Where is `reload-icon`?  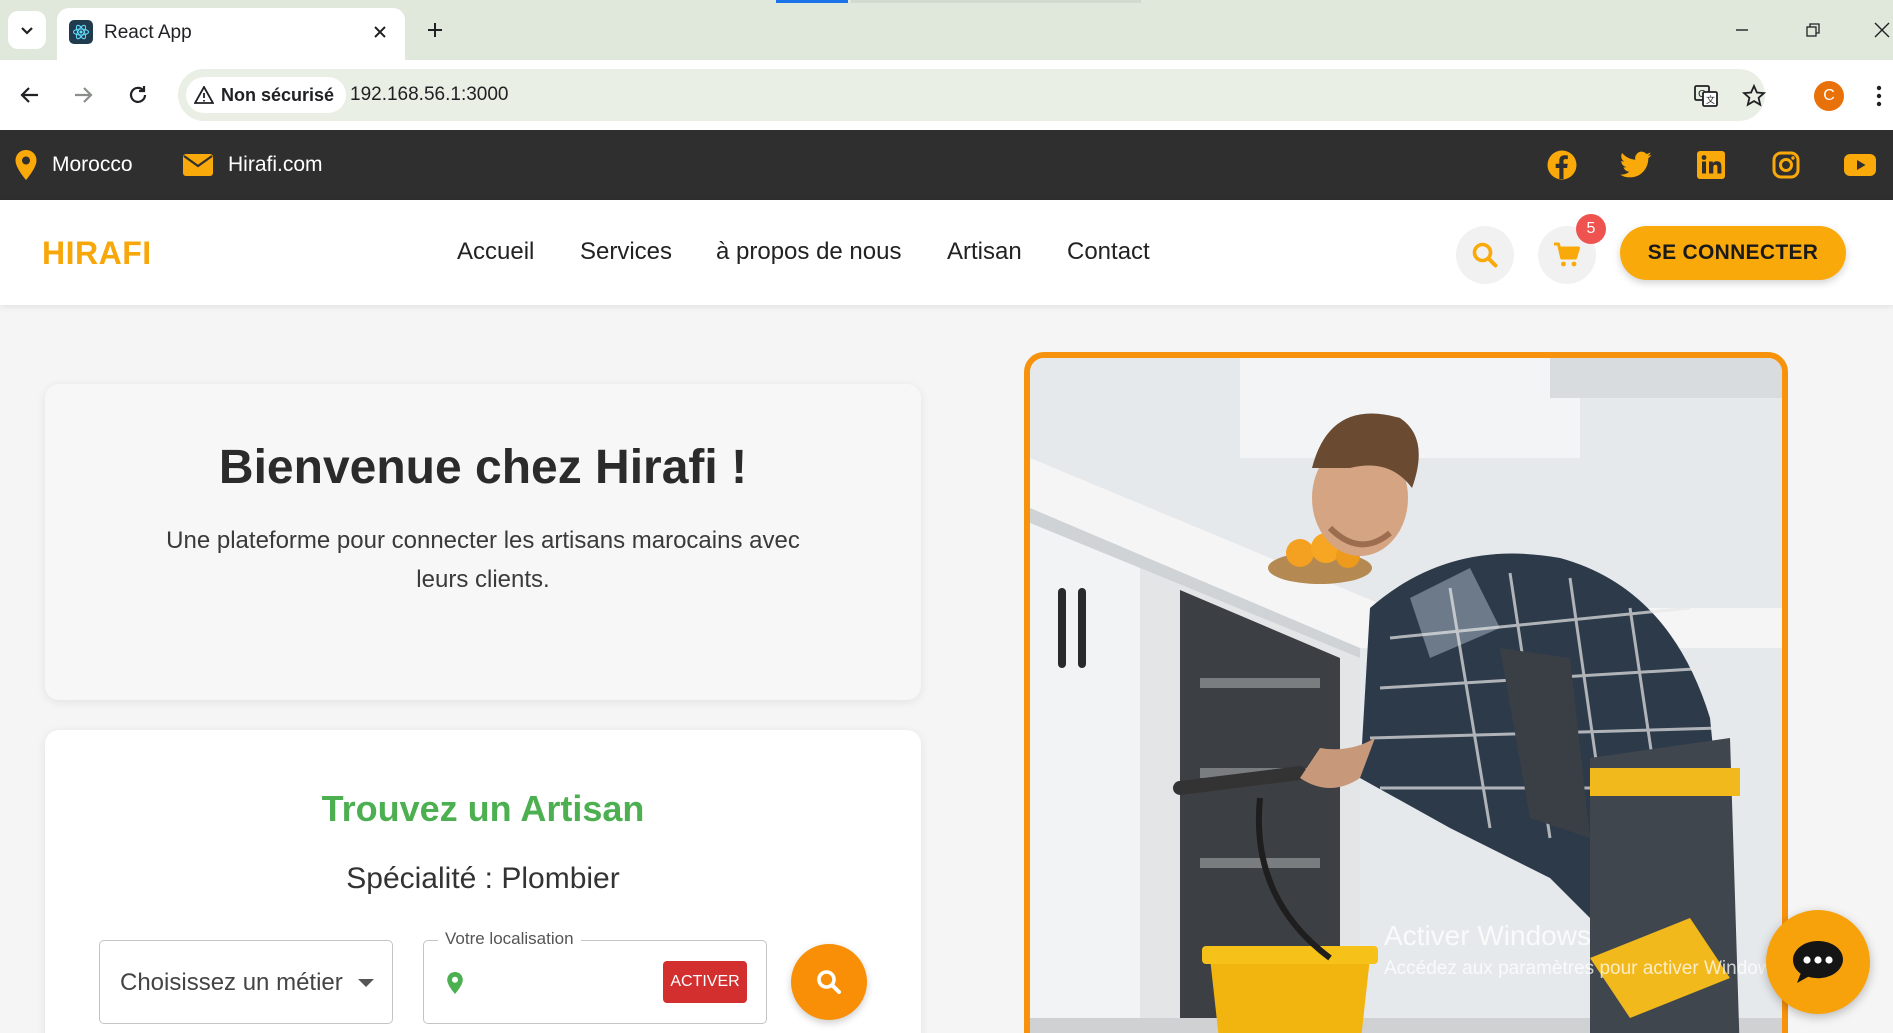 reload-icon is located at coordinates (138, 94).